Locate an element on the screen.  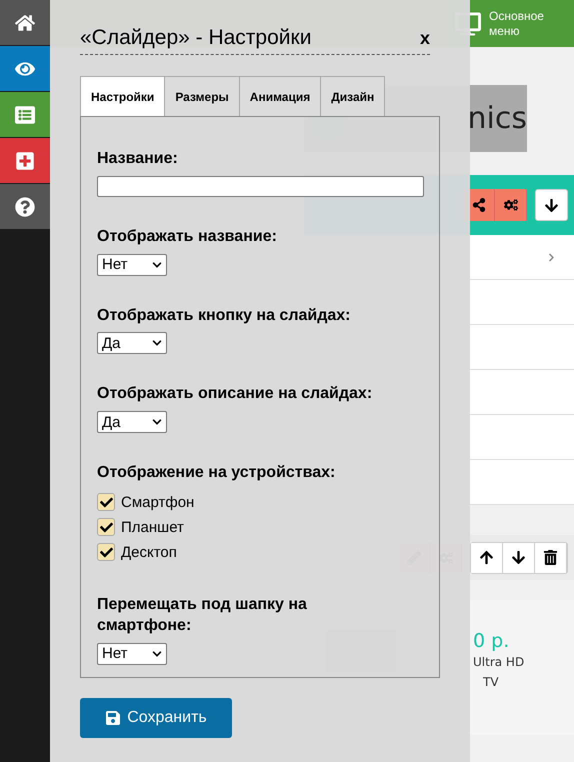
trash-icon is located at coordinates (550, 557).